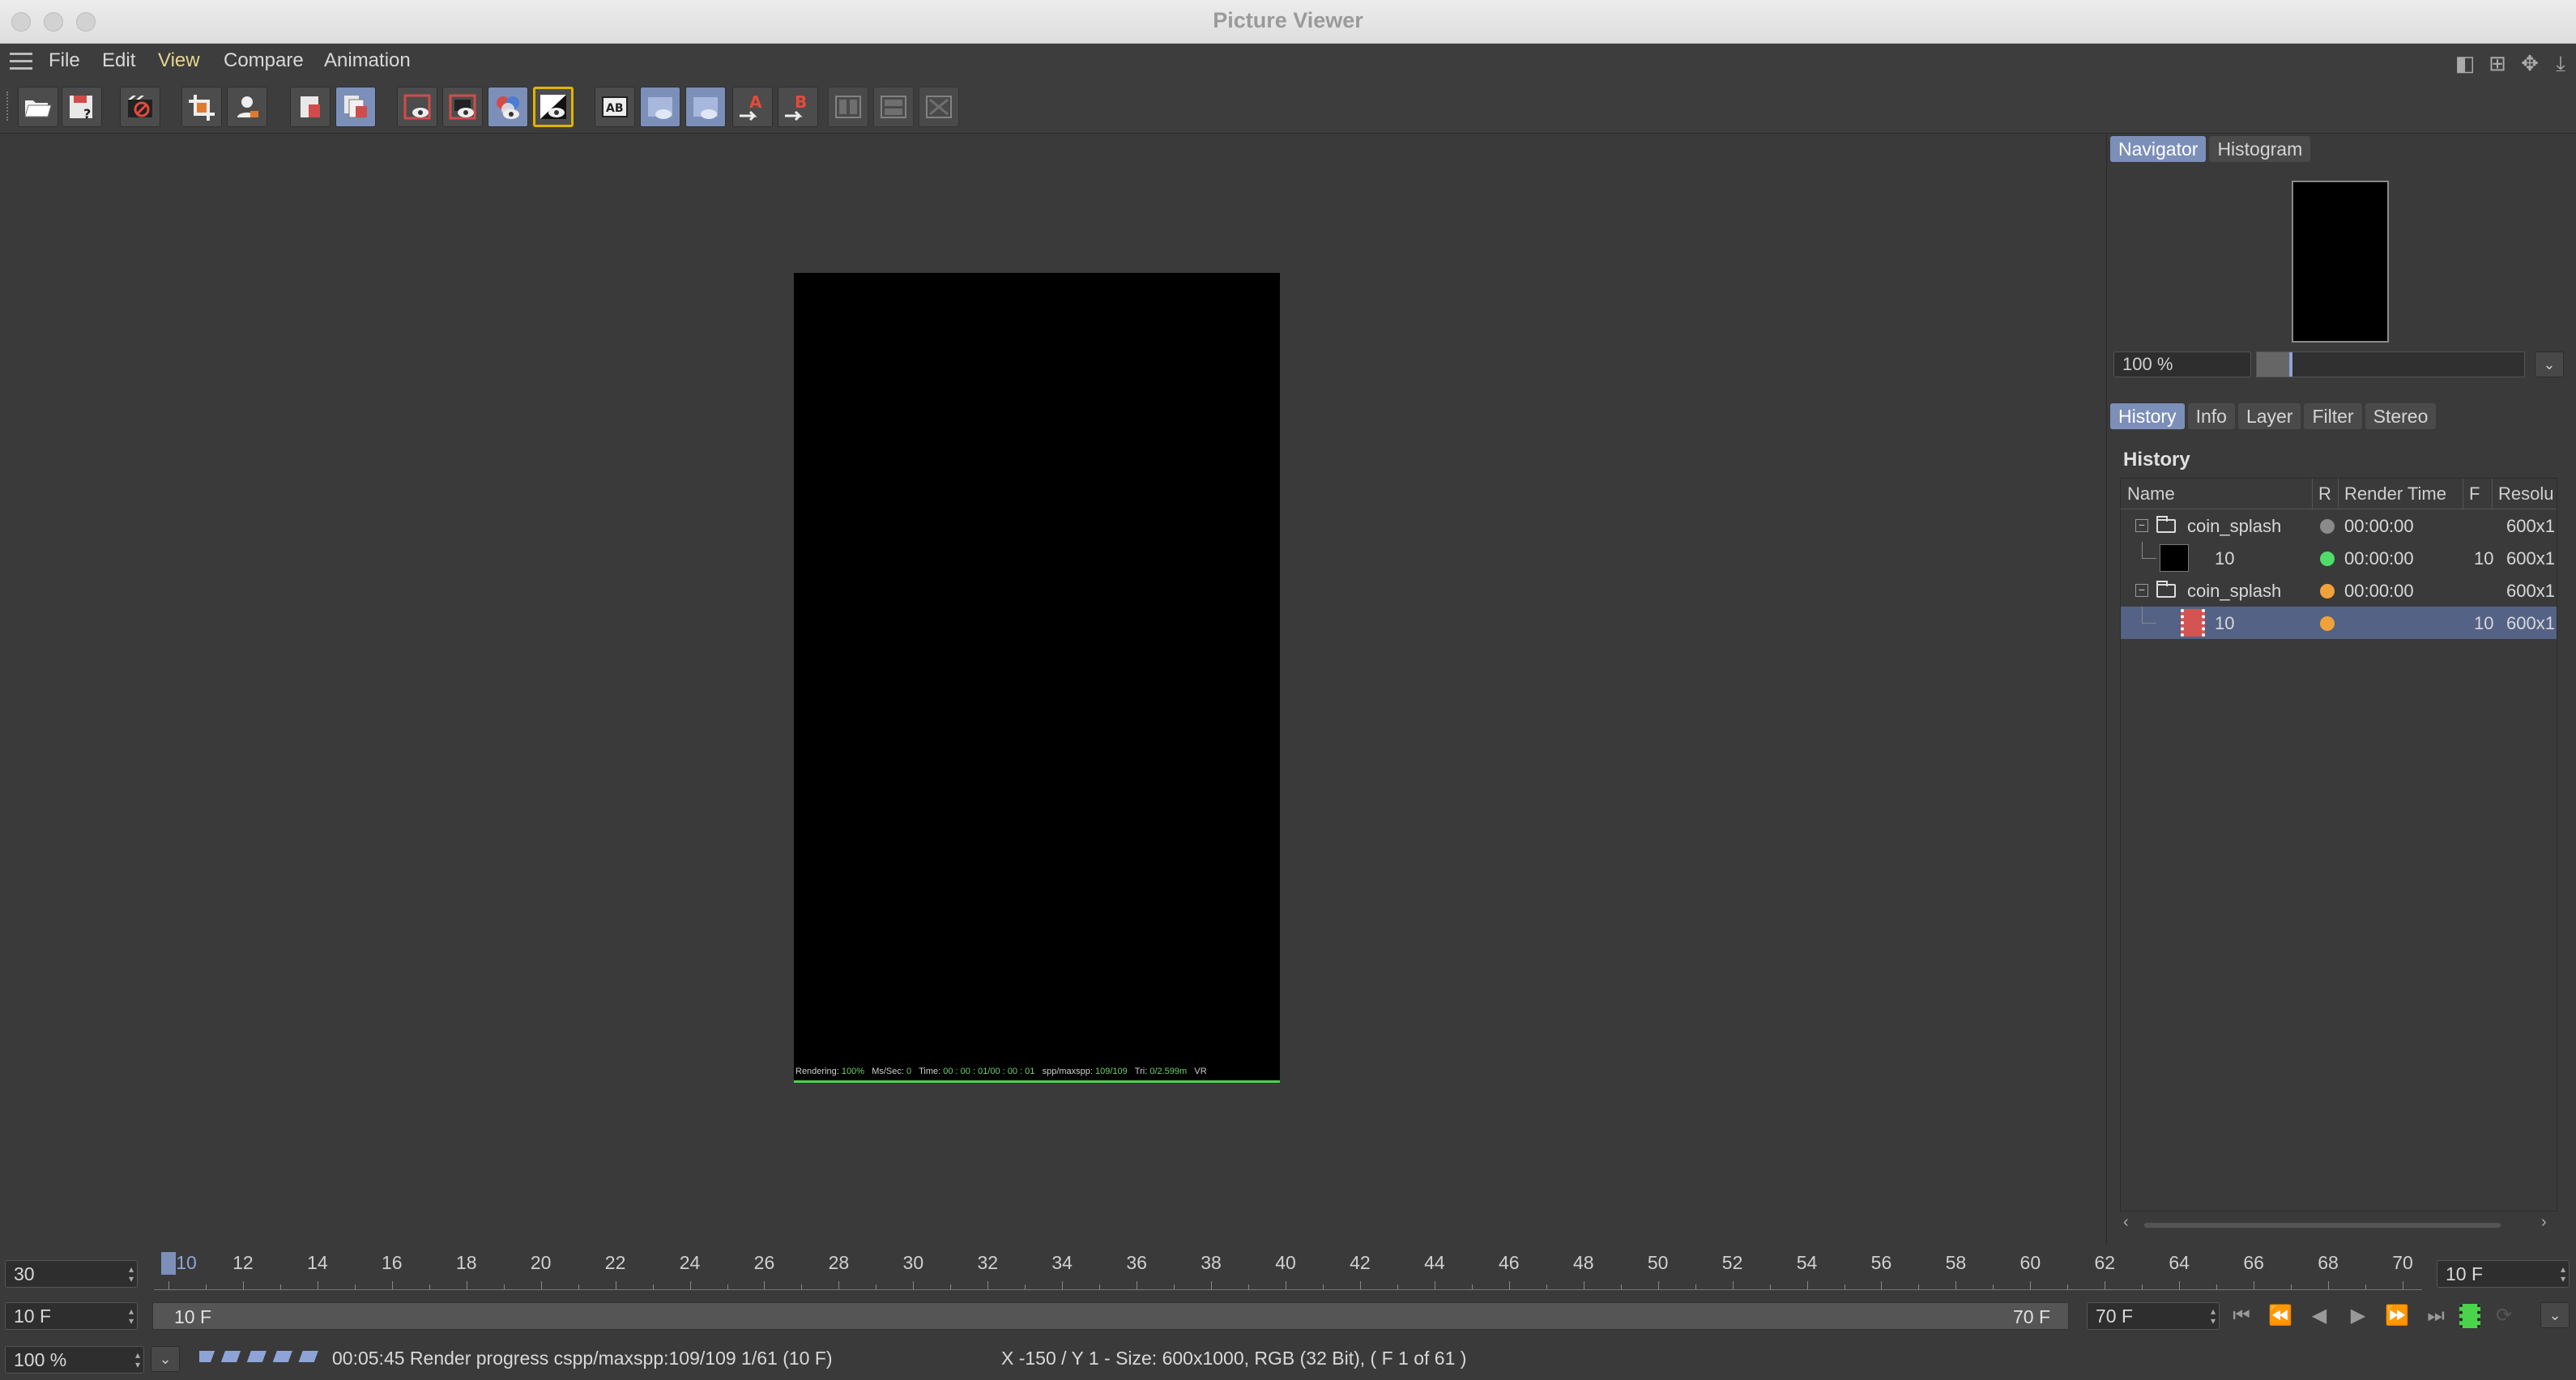 The width and height of the screenshot is (2576, 1380). What do you see at coordinates (2358, 1316) in the screenshot?
I see `play-forward-icon: ▶` at bounding box center [2358, 1316].